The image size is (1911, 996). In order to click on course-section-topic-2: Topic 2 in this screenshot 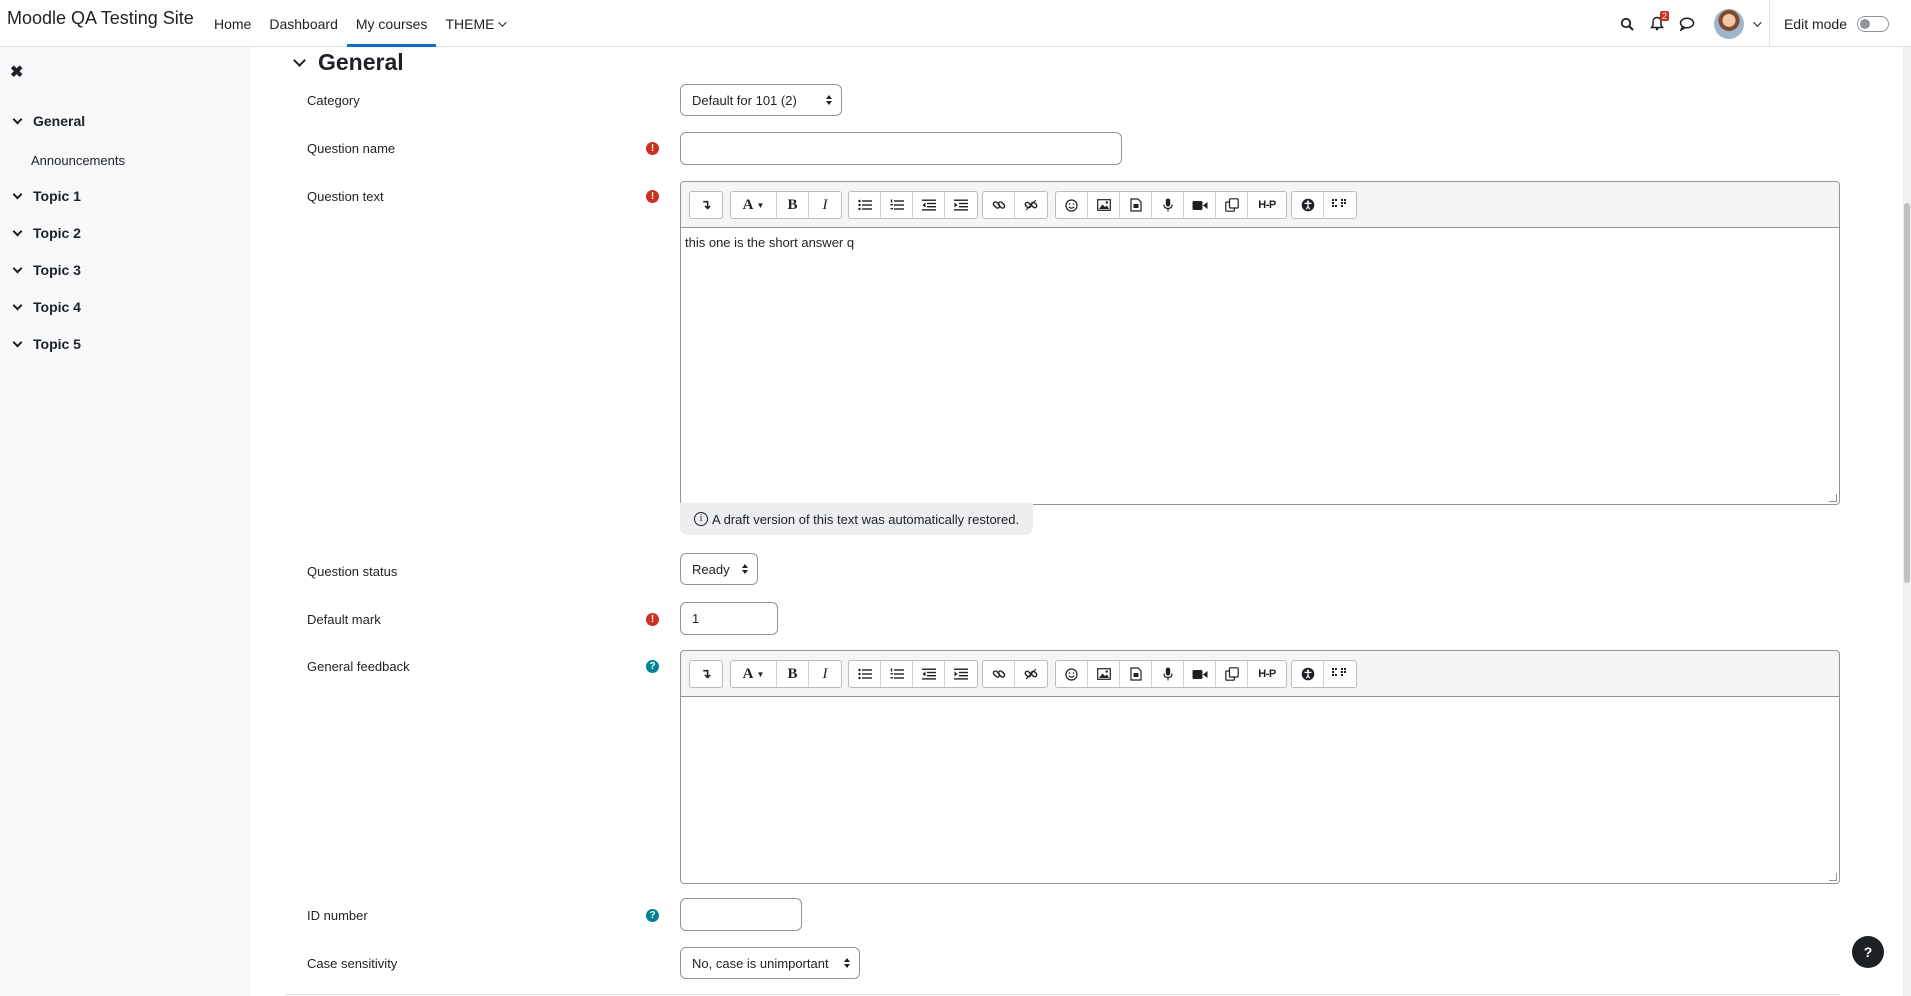, I will do `click(46, 233)`.